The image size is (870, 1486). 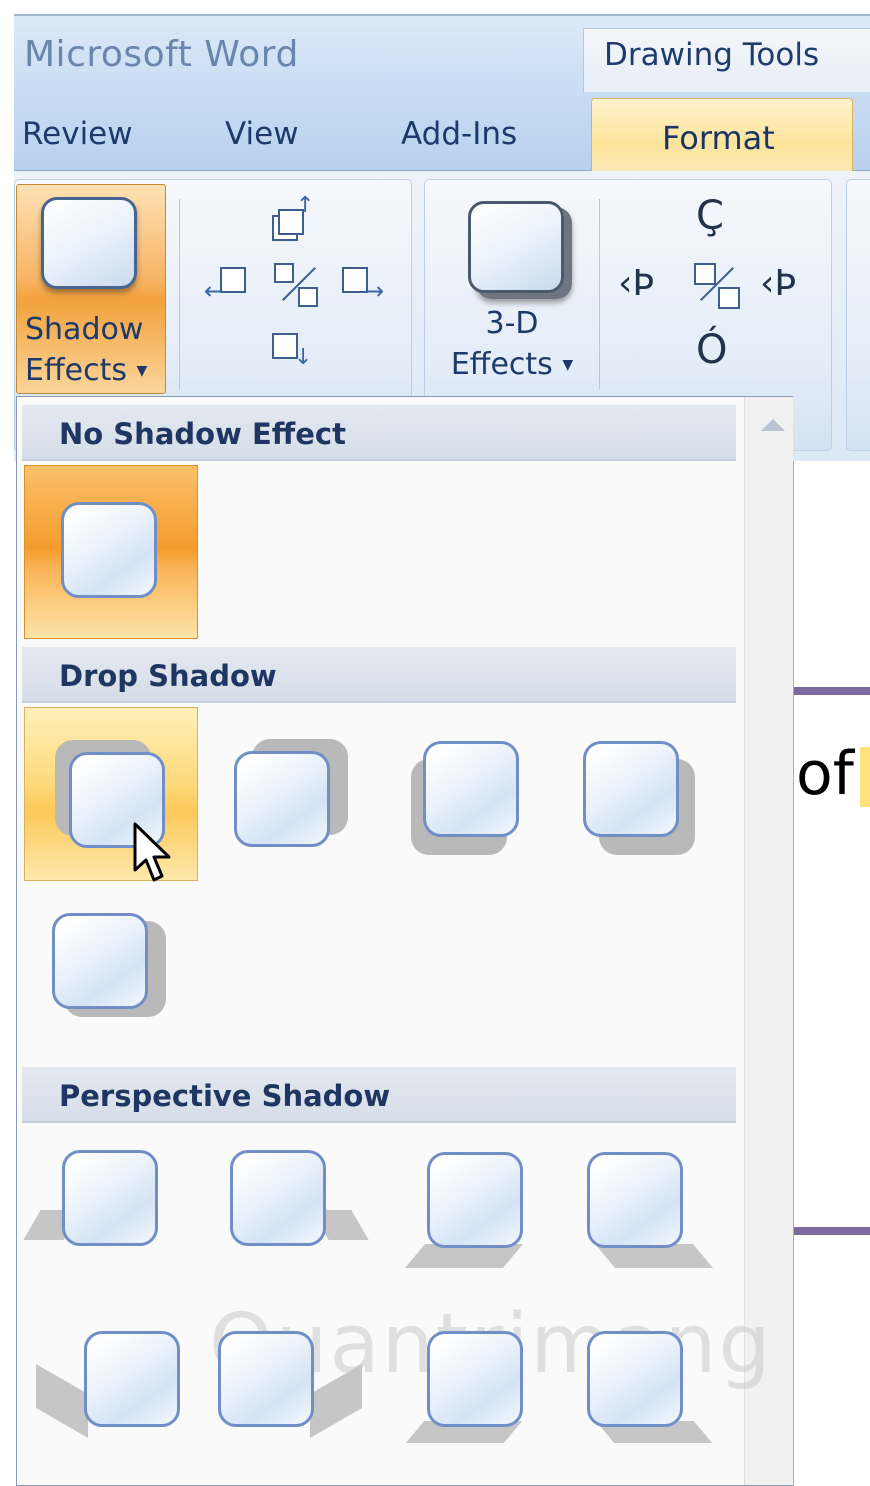 I want to click on scroll-up-icon, so click(x=773, y=425).